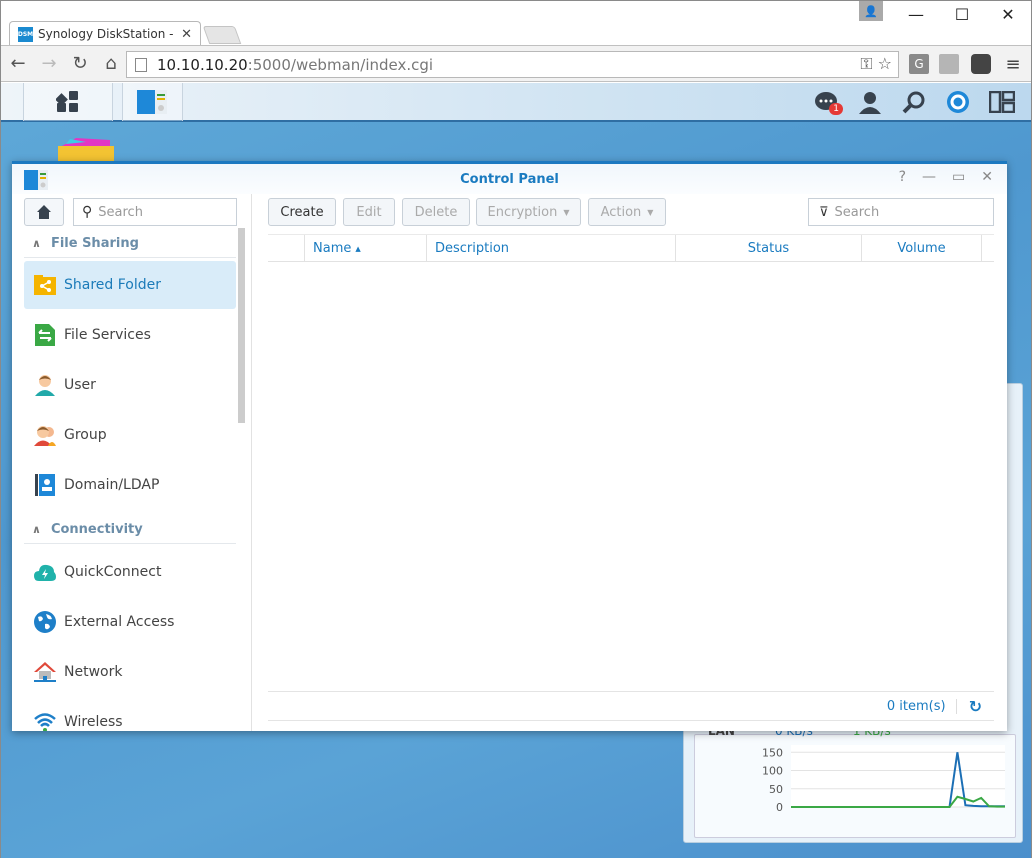 Image resolution: width=1032 pixels, height=858 pixels. Describe the element at coordinates (152, 102) in the screenshot. I see `taskbar-control-panel` at that location.